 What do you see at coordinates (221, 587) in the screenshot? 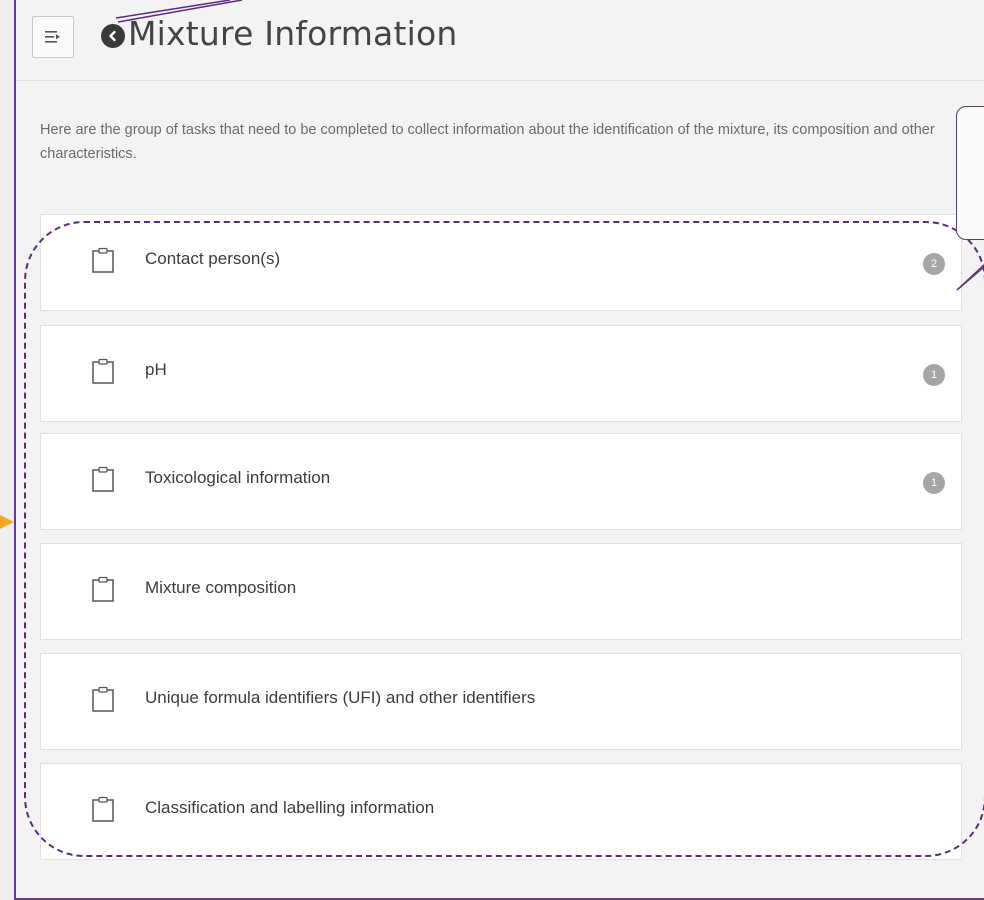
I see `task-label: Mixture composition` at bounding box center [221, 587].